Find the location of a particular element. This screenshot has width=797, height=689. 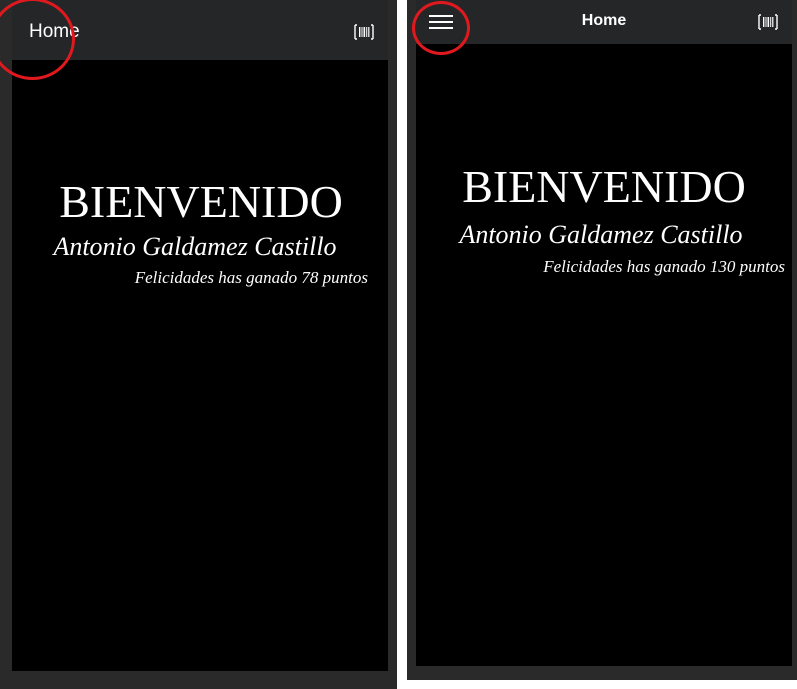

annotation-circle is located at coordinates (441, 28).